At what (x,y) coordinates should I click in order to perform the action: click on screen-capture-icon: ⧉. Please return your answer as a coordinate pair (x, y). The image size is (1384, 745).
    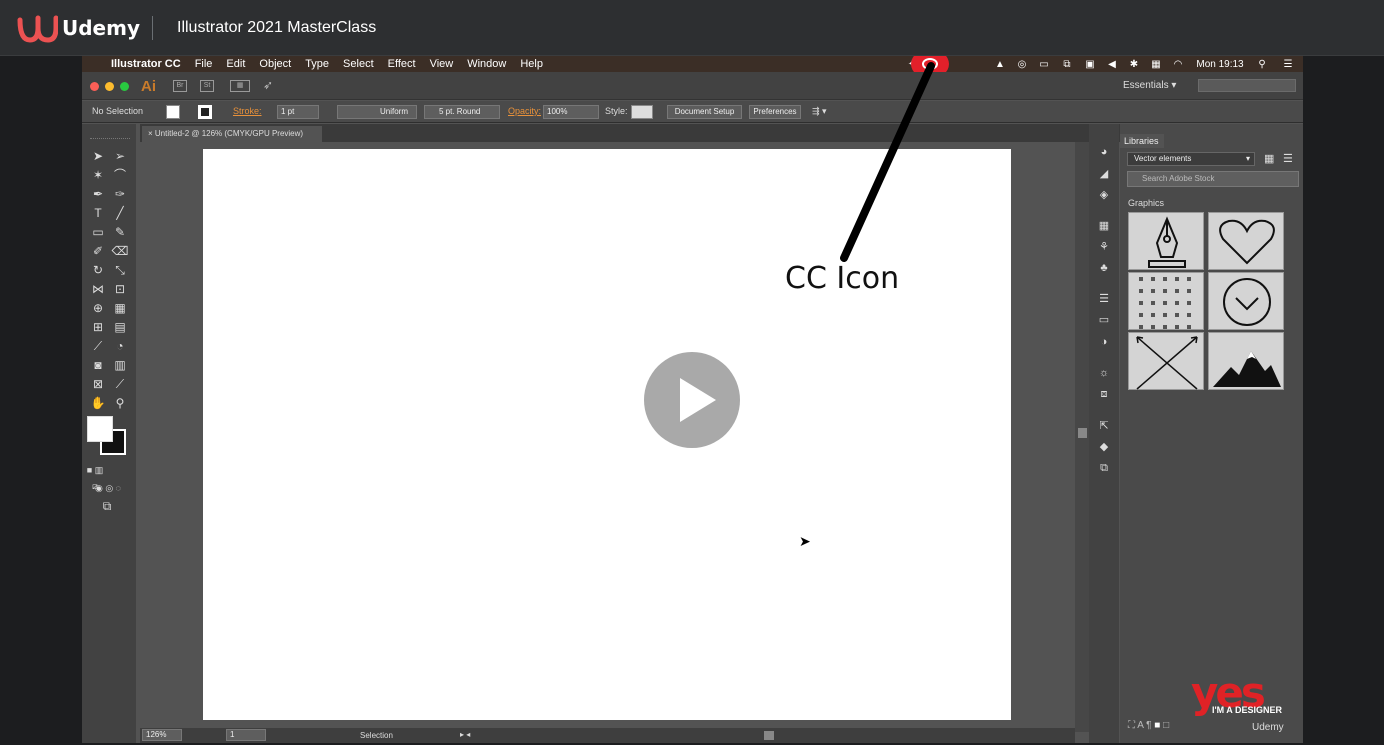
    Looking at the image, I should click on (1067, 64).